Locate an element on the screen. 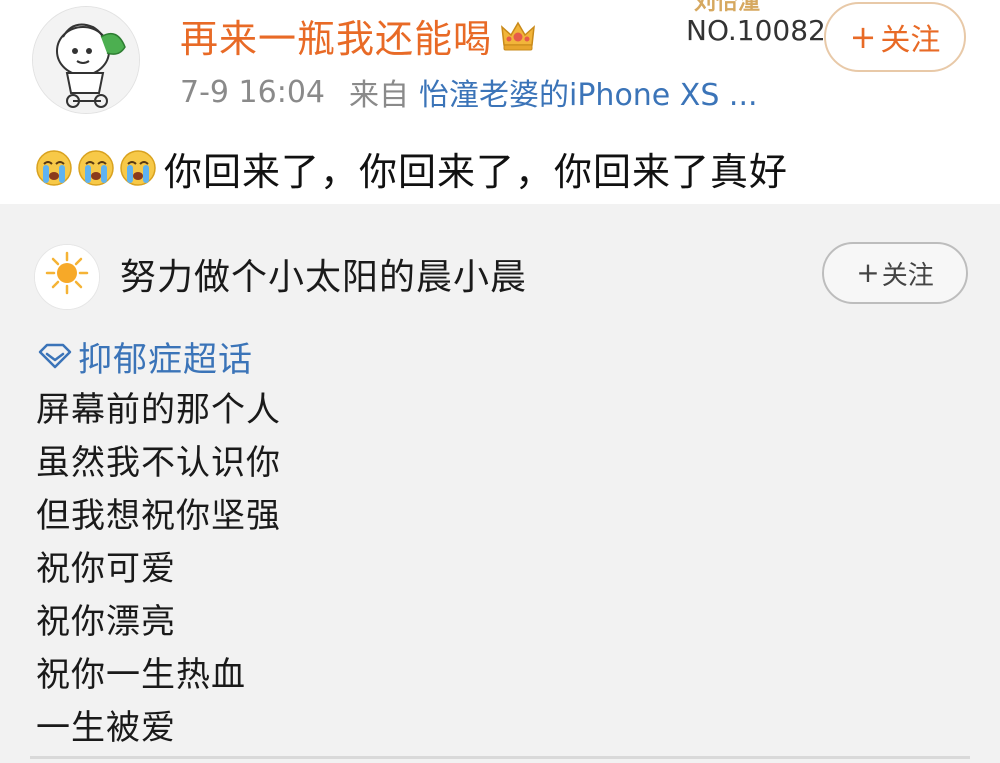 This screenshot has width=1000, height=763. cartoon-avatar-icon is located at coordinates (86, 60).